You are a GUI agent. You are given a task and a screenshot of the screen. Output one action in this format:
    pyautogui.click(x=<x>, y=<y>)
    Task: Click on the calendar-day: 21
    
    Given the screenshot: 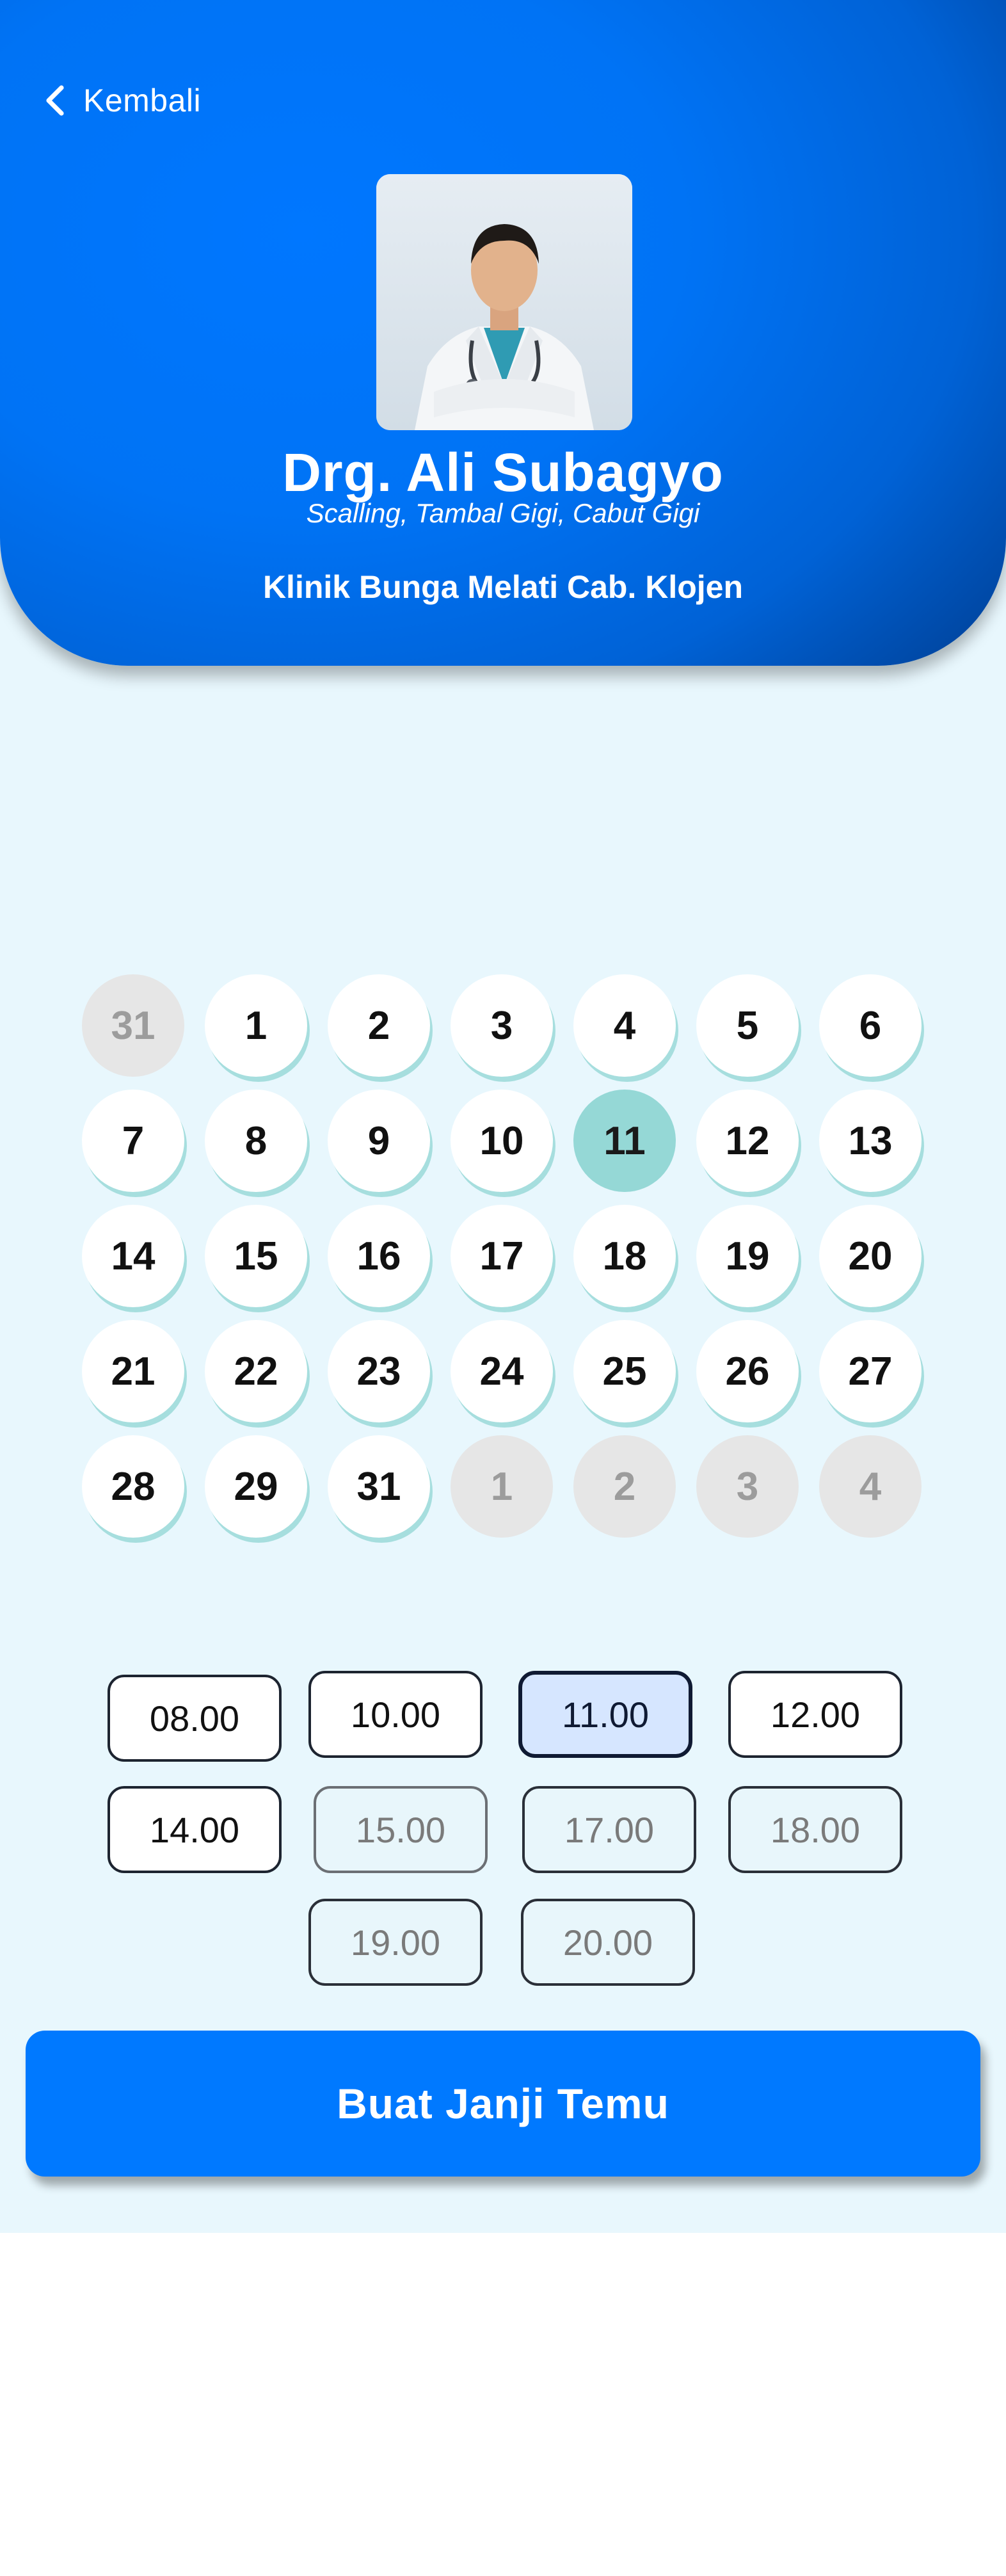 What is the action you would take?
    pyautogui.click(x=133, y=1371)
    